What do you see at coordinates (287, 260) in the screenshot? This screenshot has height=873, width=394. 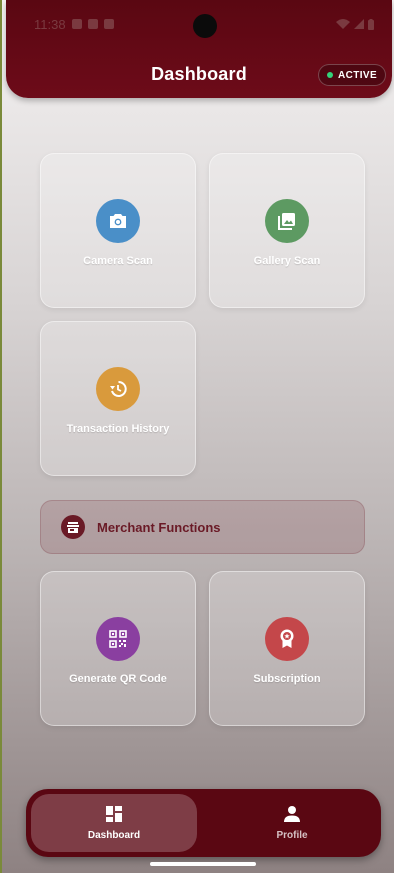 I see `gallery-scan-label: Gallery Scan` at bounding box center [287, 260].